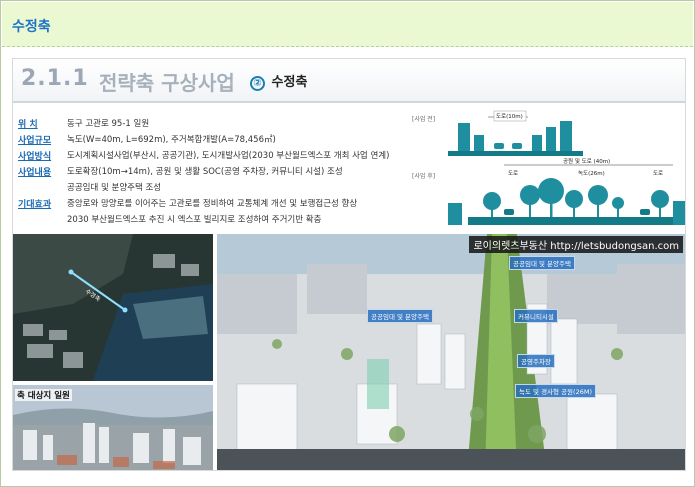  I want to click on section-title: 전략축 구상사업, so click(167, 83).